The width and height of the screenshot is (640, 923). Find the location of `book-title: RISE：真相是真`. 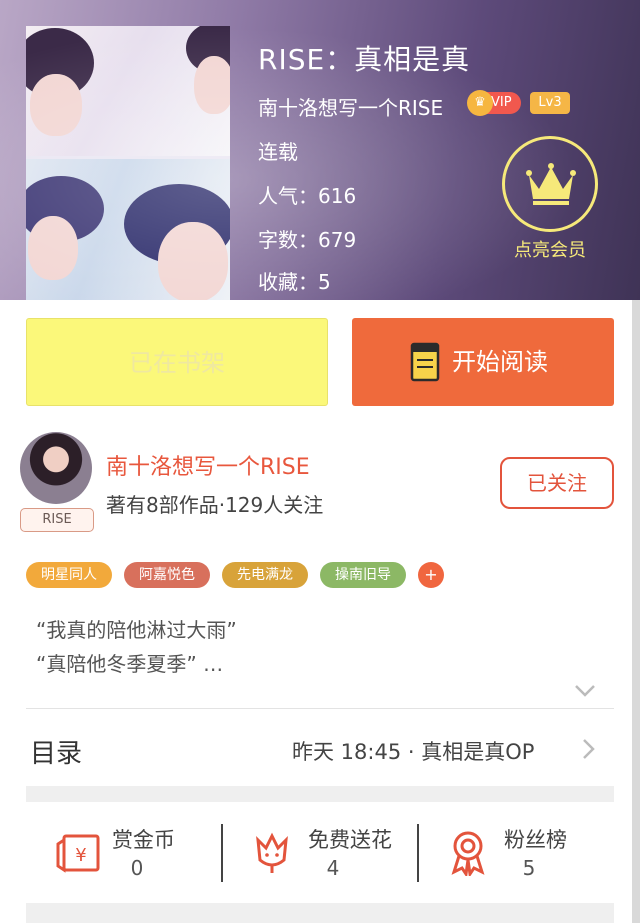

book-title: RISE：真相是真 is located at coordinates (364, 59).